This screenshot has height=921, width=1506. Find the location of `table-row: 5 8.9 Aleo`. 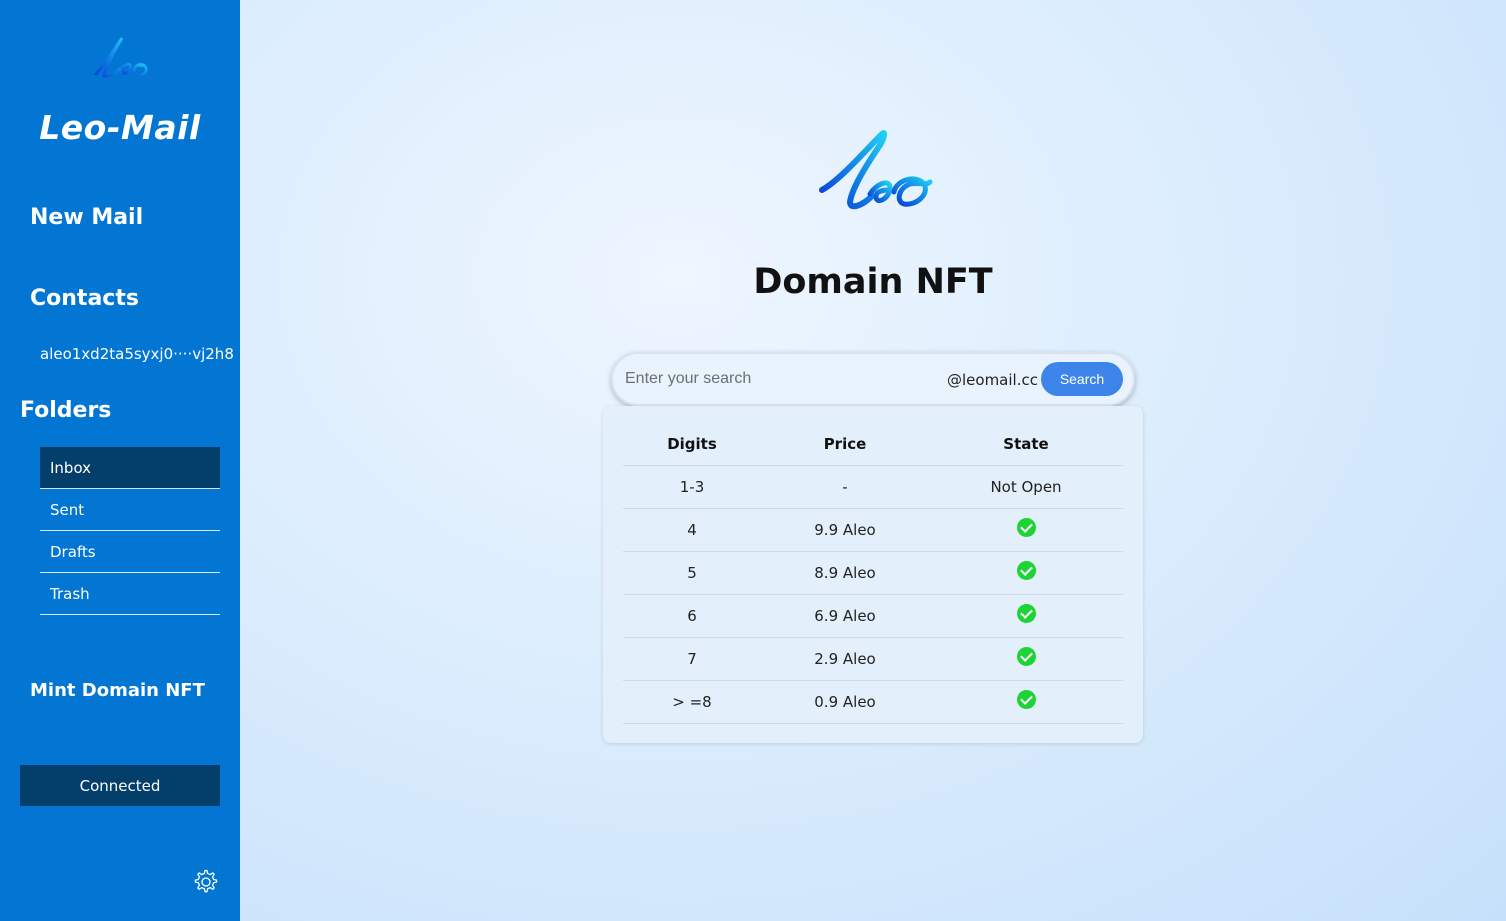

table-row: 5 8.9 Aleo is located at coordinates (873, 573).